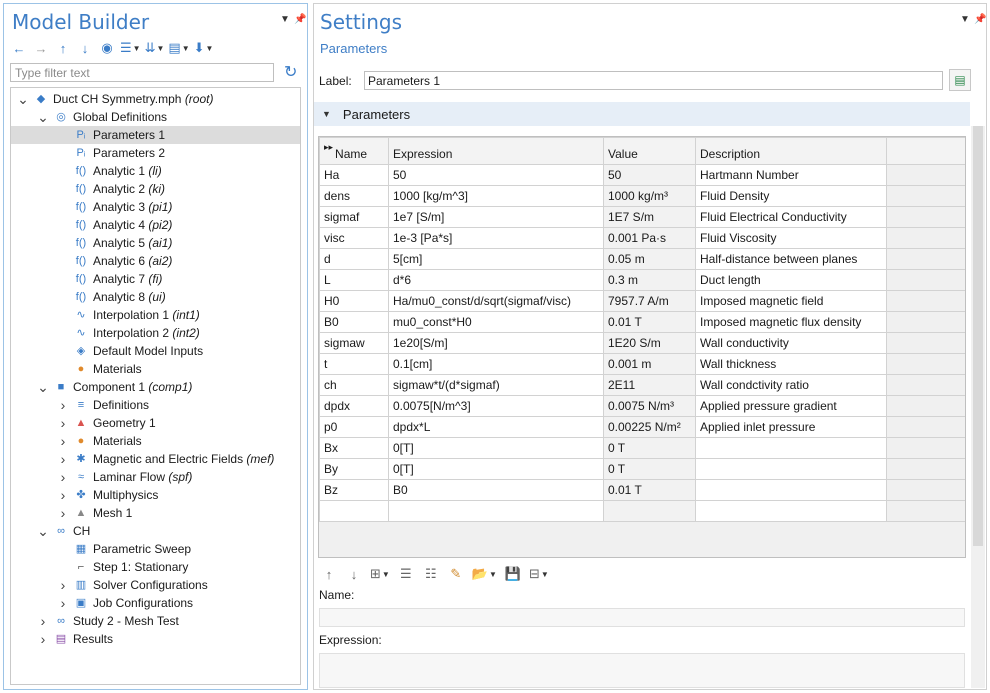  Describe the element at coordinates (155, 387) in the screenshot. I see `tree-node: ⌄ ■ Component 1 (comp1)` at that location.